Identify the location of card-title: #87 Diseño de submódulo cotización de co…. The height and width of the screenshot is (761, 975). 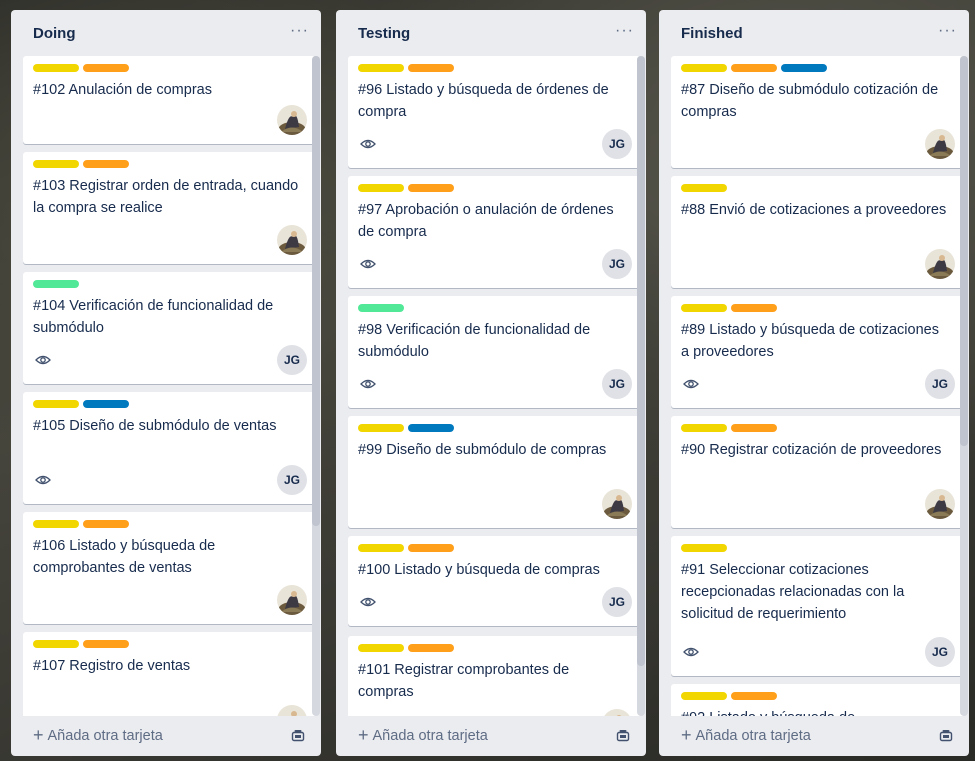
(810, 101).